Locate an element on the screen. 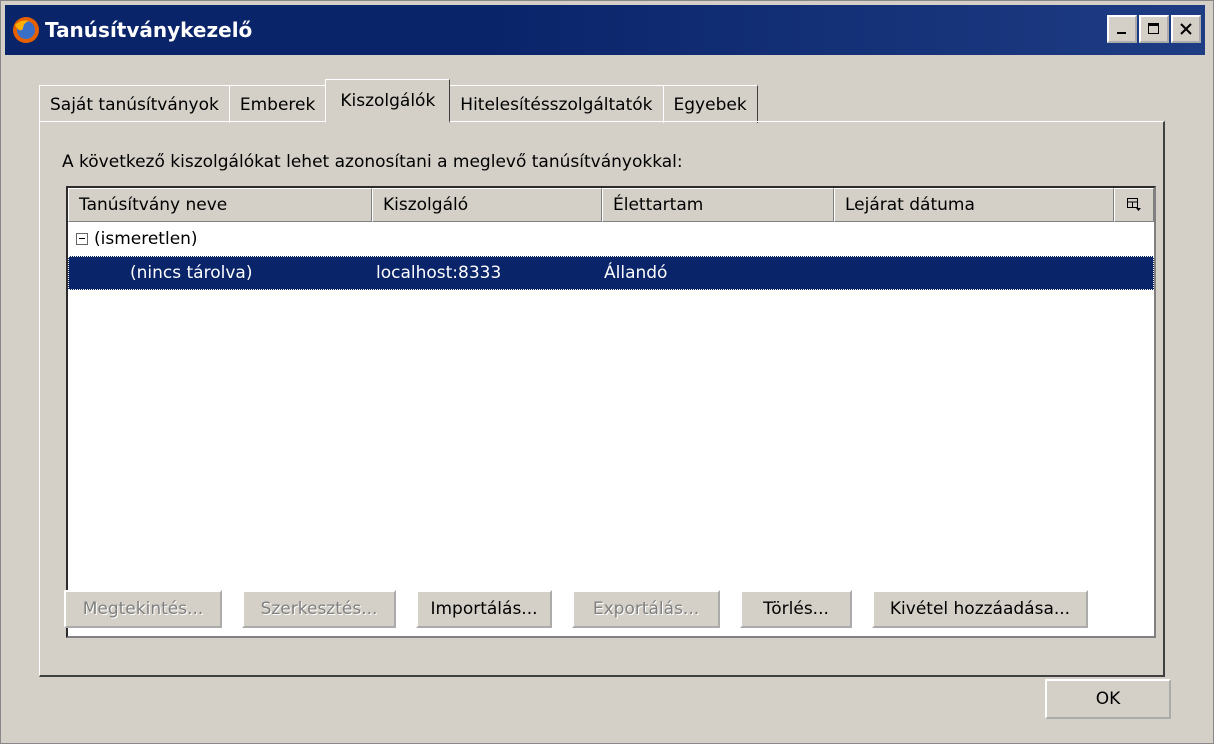 This screenshot has width=1214, height=744. maximize-button is located at coordinates (1154, 29).